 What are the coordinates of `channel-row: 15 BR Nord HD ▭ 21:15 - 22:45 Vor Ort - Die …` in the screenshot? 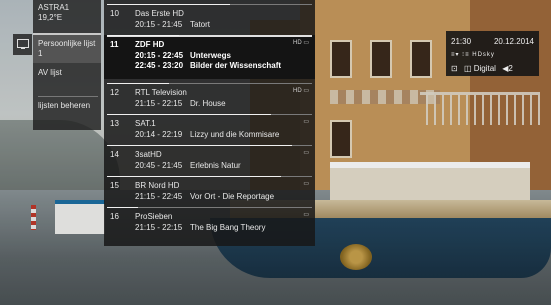 It's located at (209, 189).